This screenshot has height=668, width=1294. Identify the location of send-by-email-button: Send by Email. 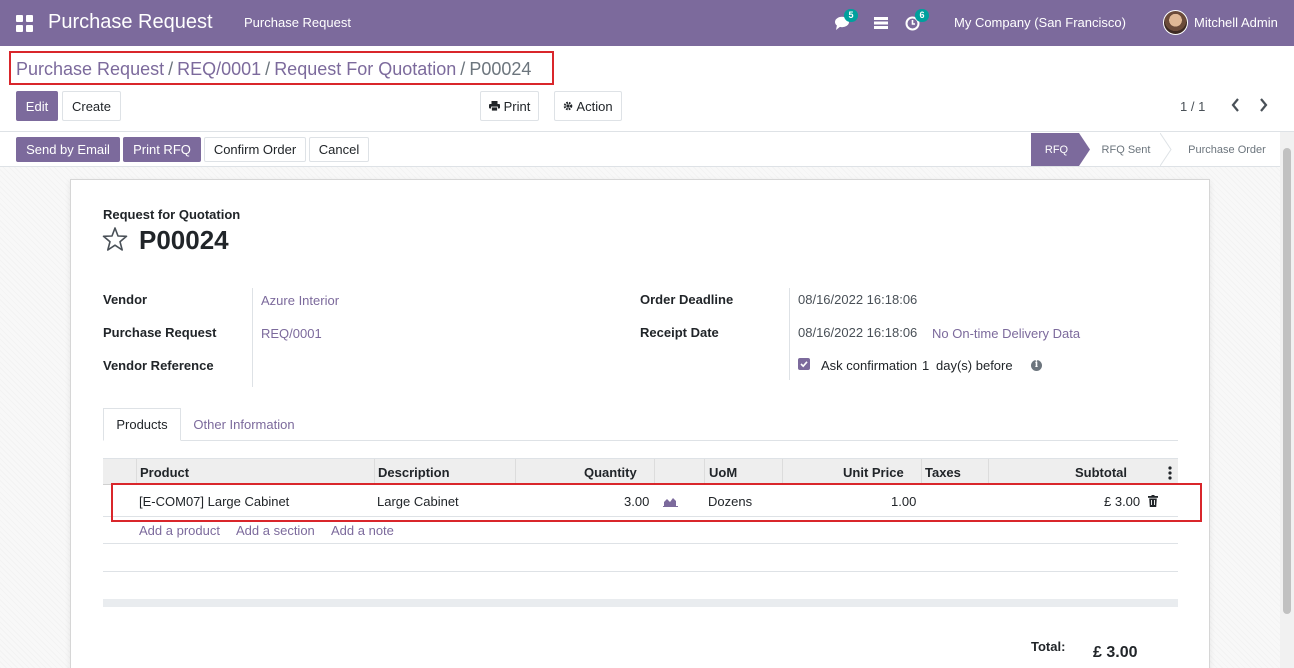
(68, 149).